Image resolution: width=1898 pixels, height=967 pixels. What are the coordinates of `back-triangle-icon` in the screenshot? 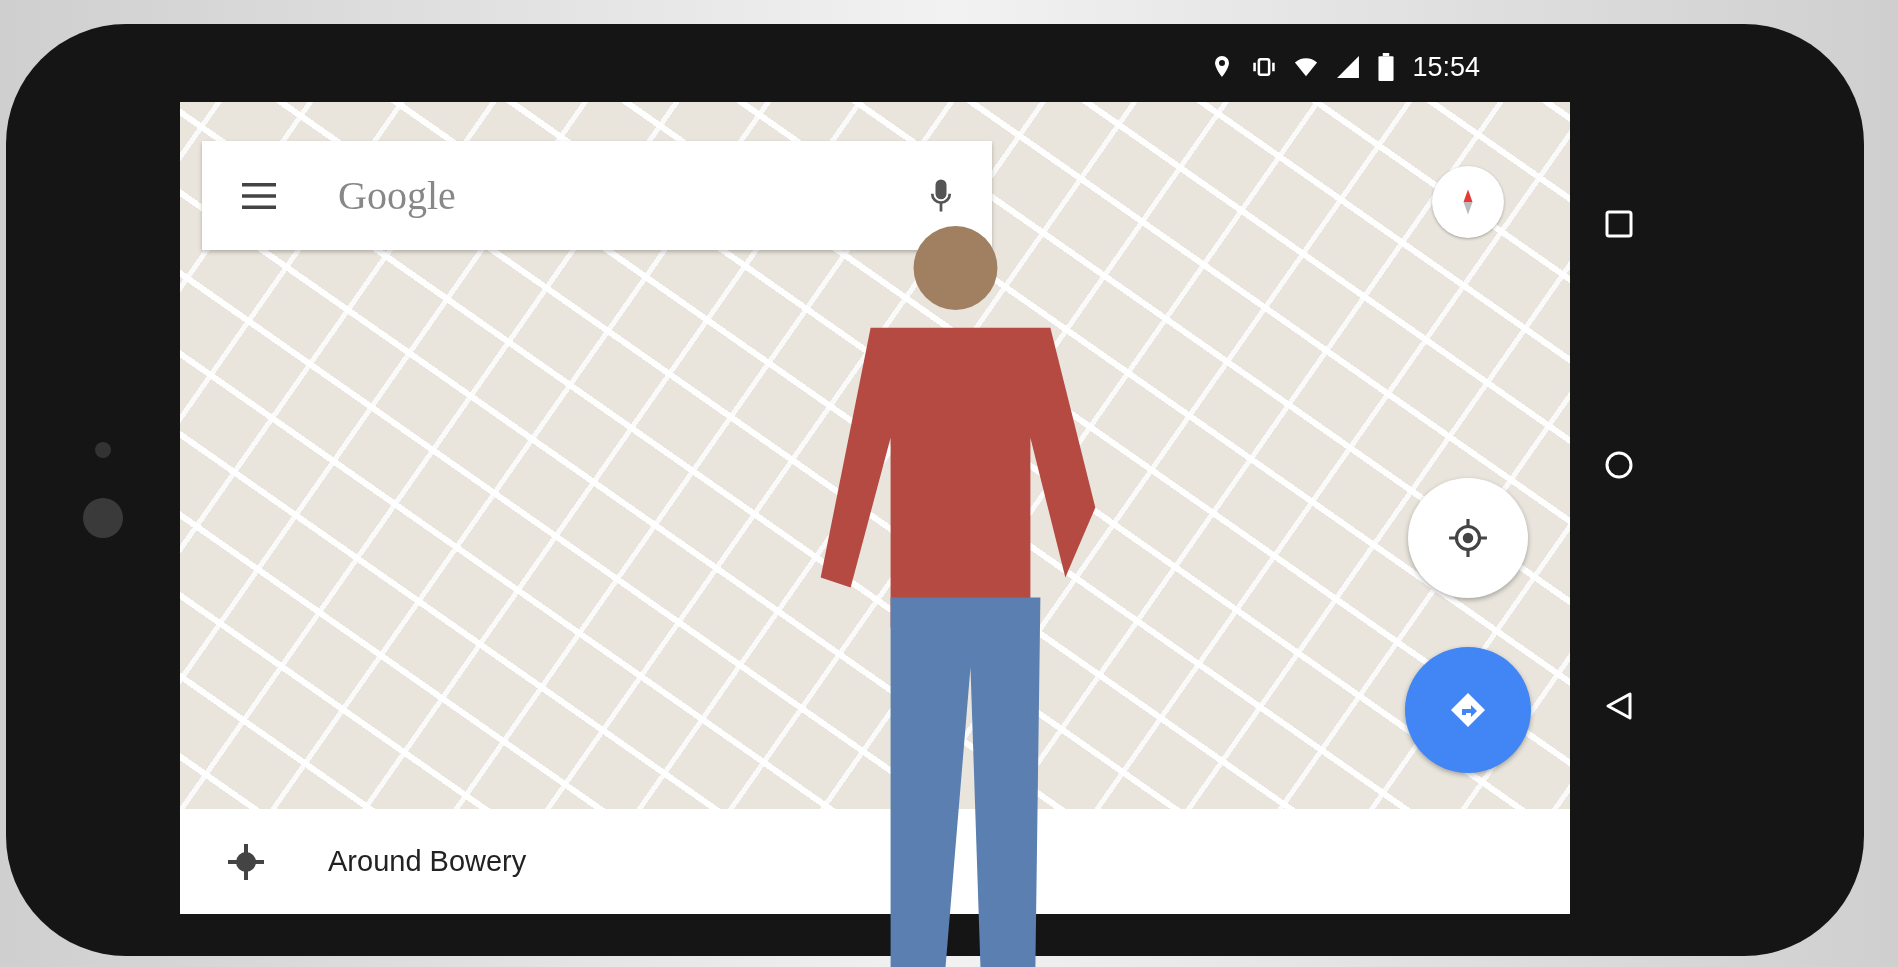 It's located at (1619, 705).